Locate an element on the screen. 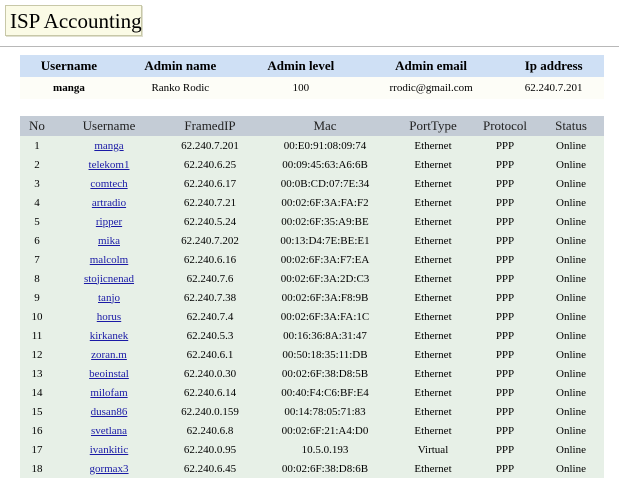  cell-framedip: 62.240.7.4 is located at coordinates (210, 316).